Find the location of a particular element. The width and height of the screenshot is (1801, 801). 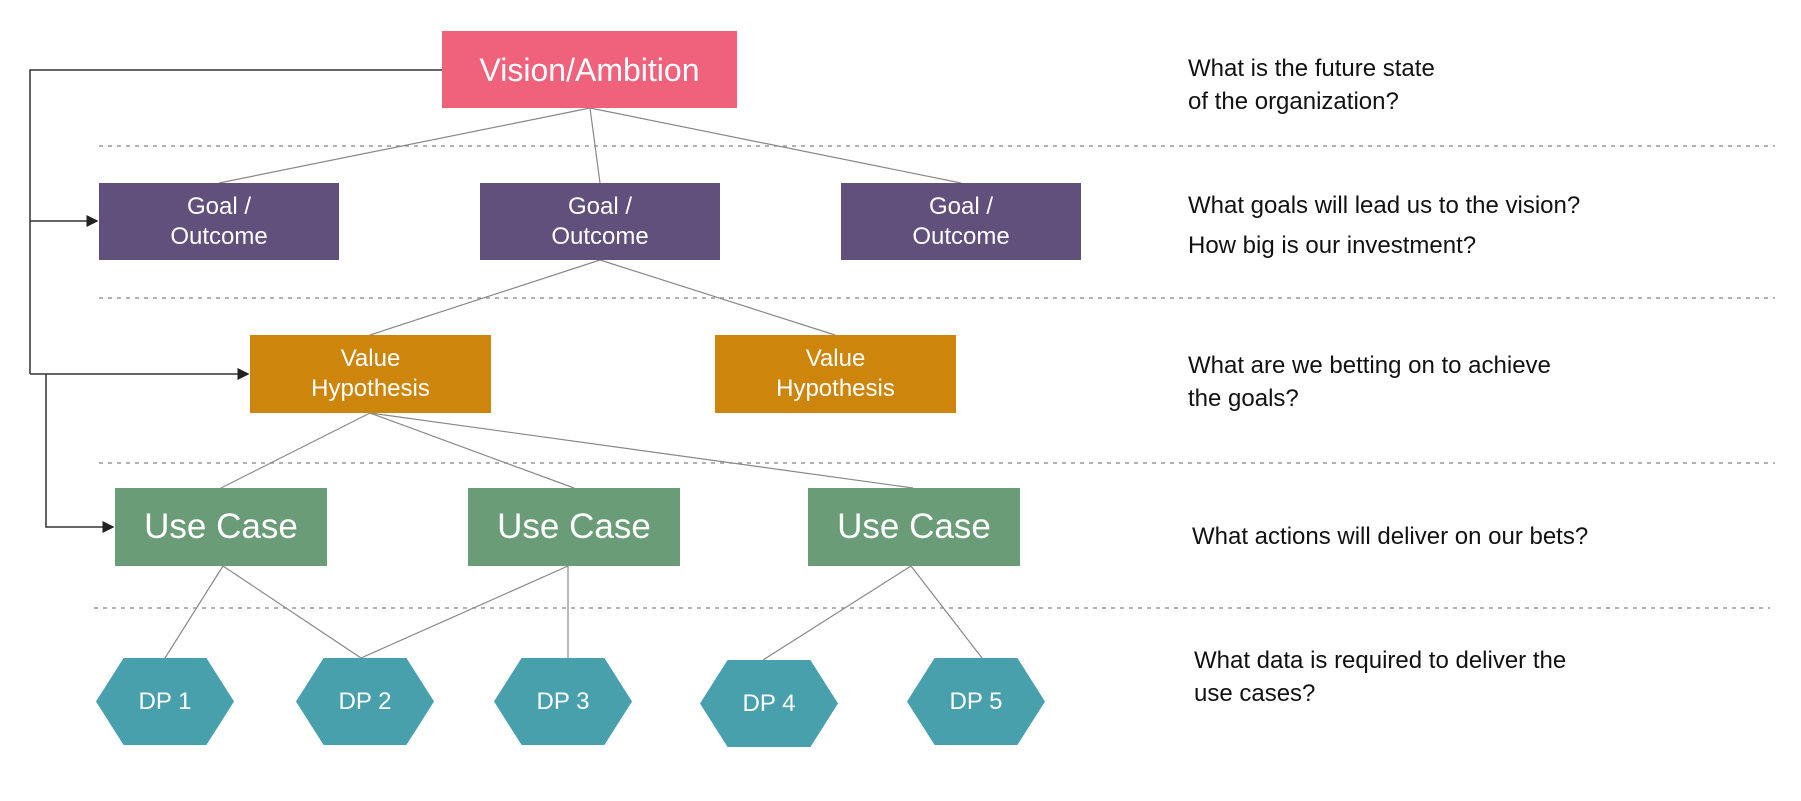

question-line: What actions will deliver on our bets? is located at coordinates (1390, 536).